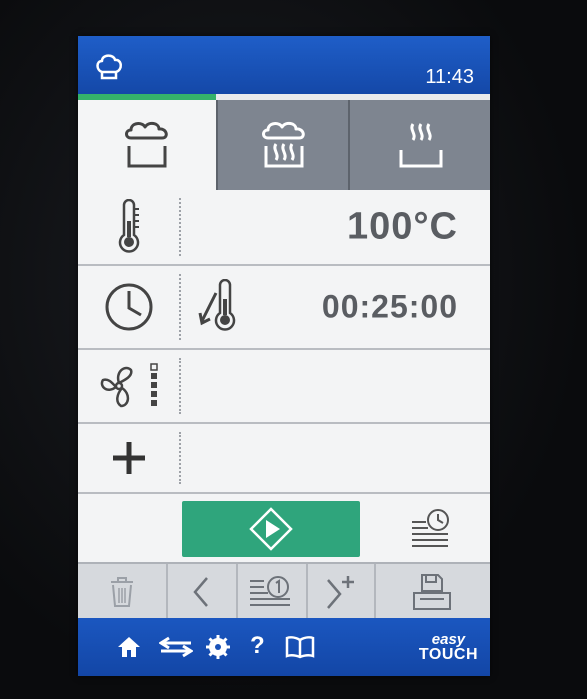  I want to click on play-icon, so click(271, 529).